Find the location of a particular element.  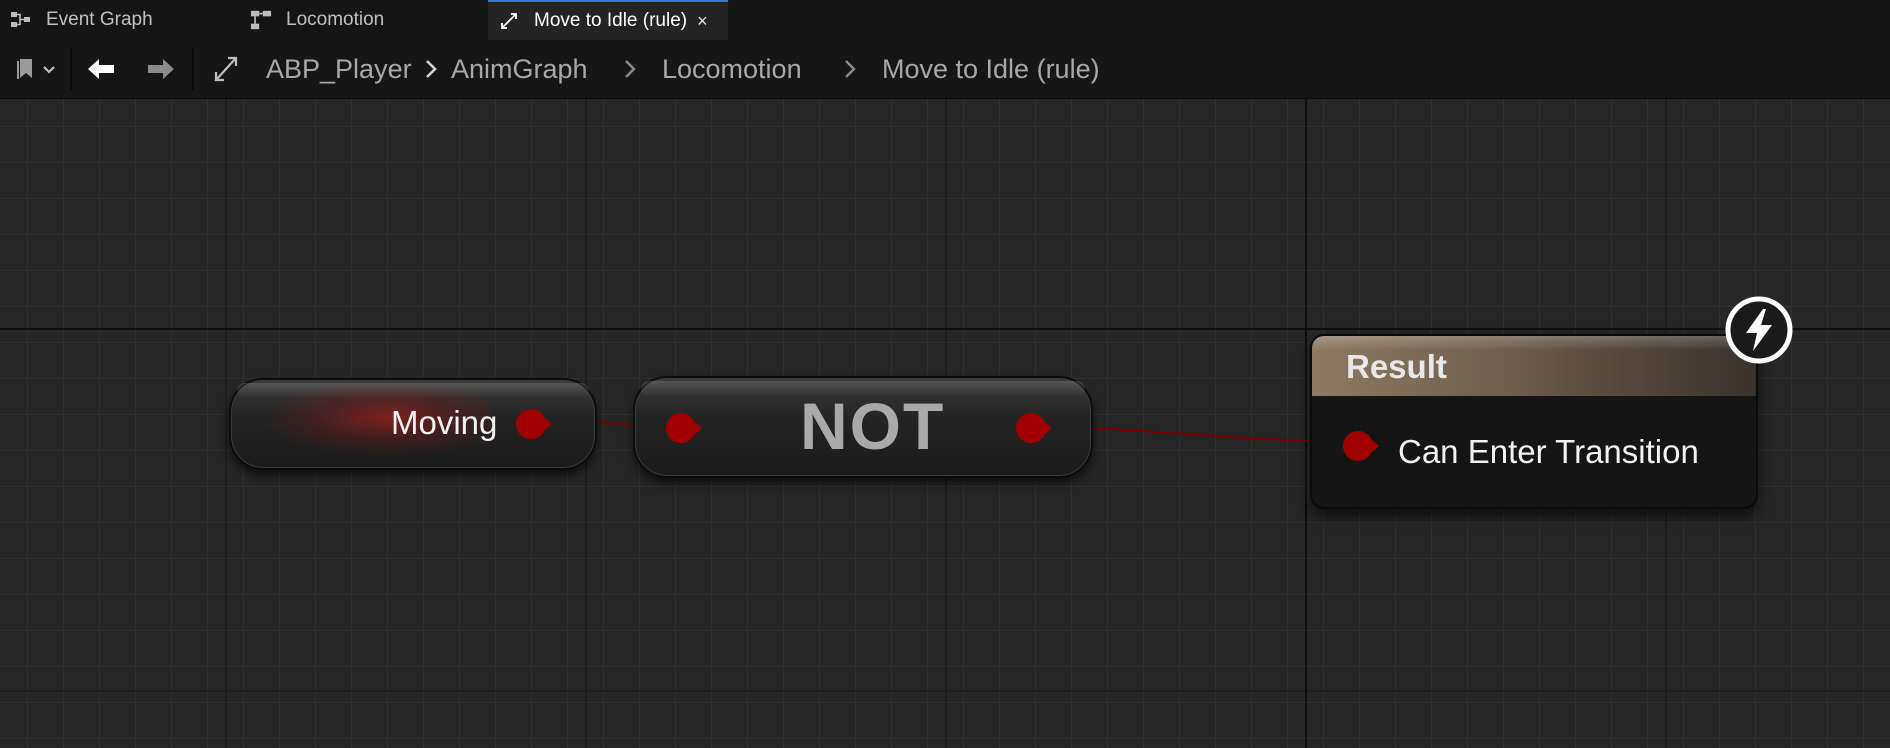

result-node-header: Result is located at coordinates (1534, 366).